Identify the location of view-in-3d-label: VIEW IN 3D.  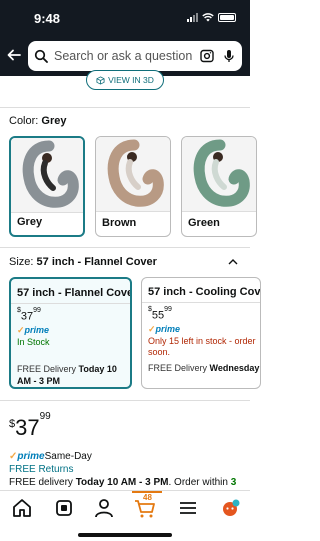
(131, 80).